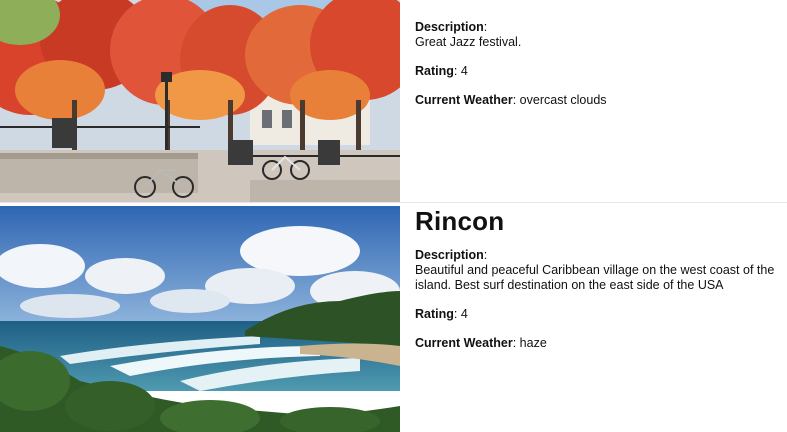 The width and height of the screenshot is (787, 432). What do you see at coordinates (468, 42) in the screenshot?
I see `description-text: Great Jazz festival.` at bounding box center [468, 42].